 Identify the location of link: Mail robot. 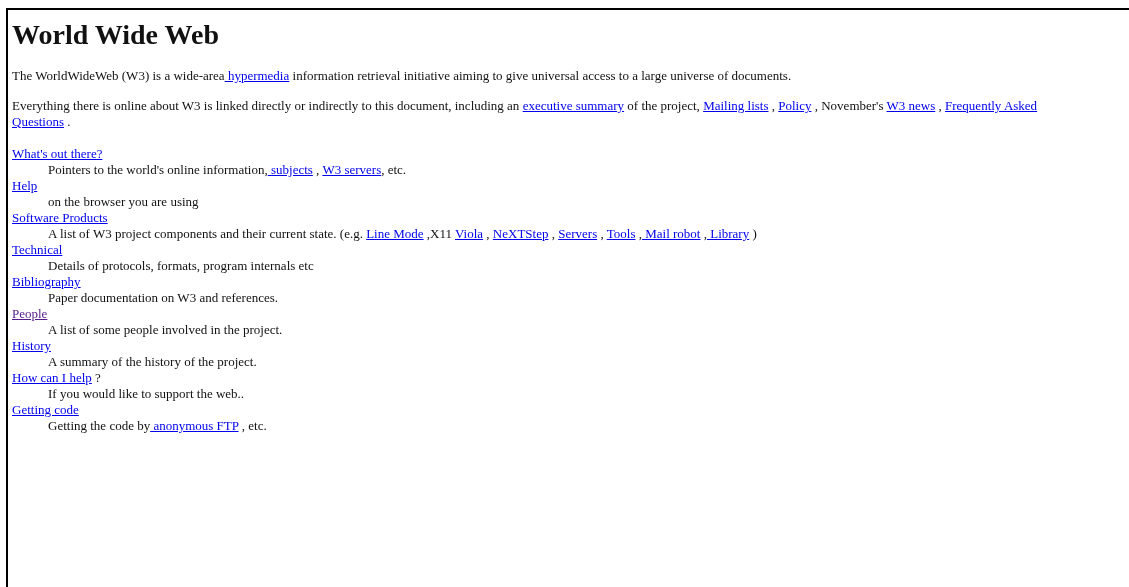
(671, 233).